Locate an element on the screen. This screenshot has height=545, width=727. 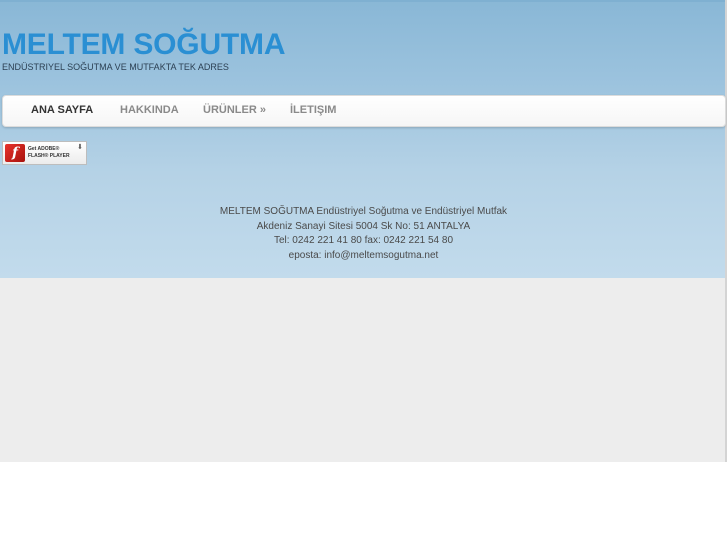
top-border is located at coordinates (363, 1).